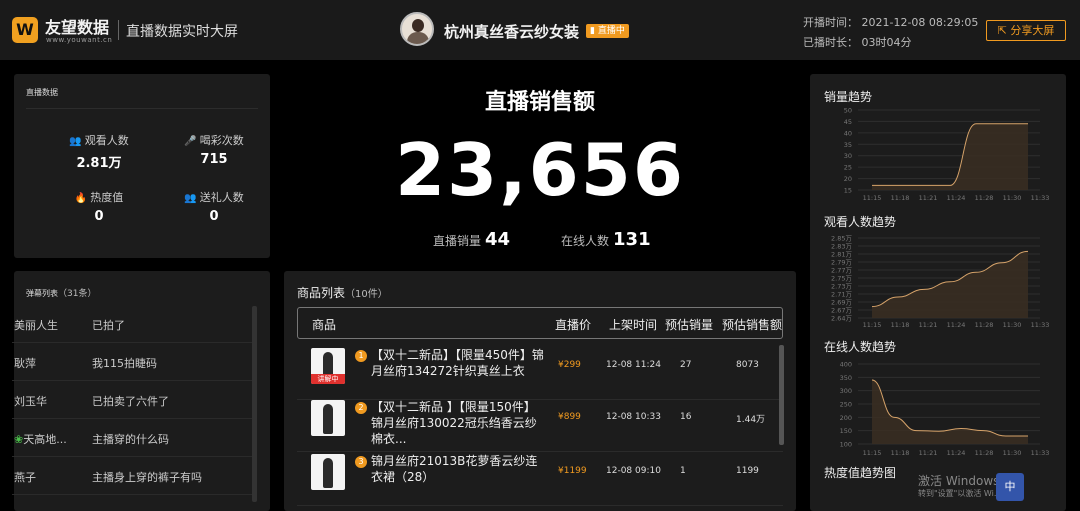  Describe the element at coordinates (361, 356) in the screenshot. I see `rank-icon: 1` at that location.